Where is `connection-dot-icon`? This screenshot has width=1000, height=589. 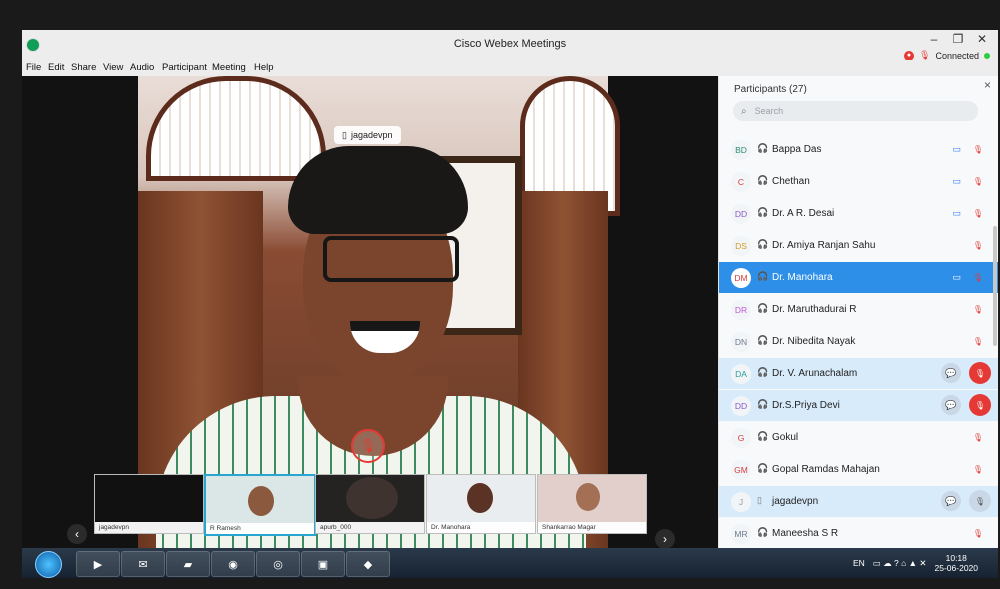 connection-dot-icon is located at coordinates (987, 55).